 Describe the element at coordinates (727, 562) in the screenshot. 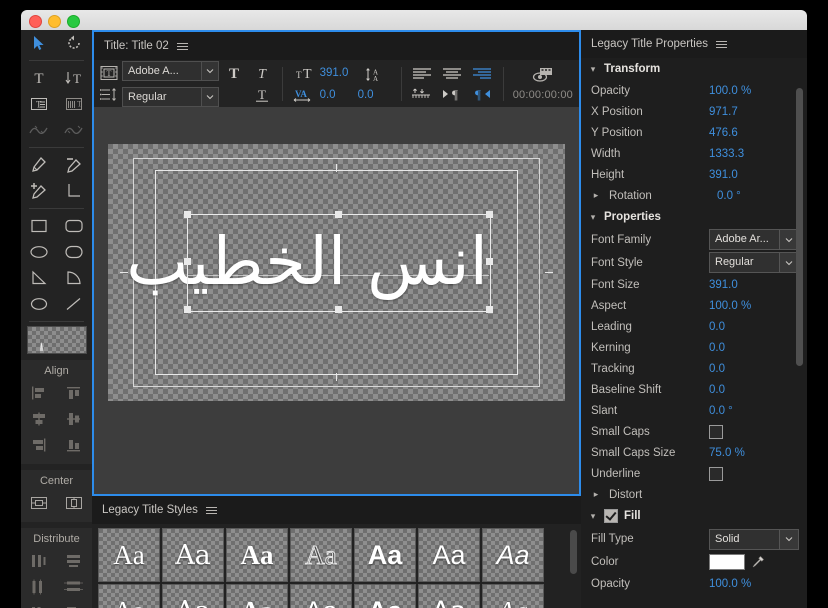

I see `fill-color-swatch` at that location.